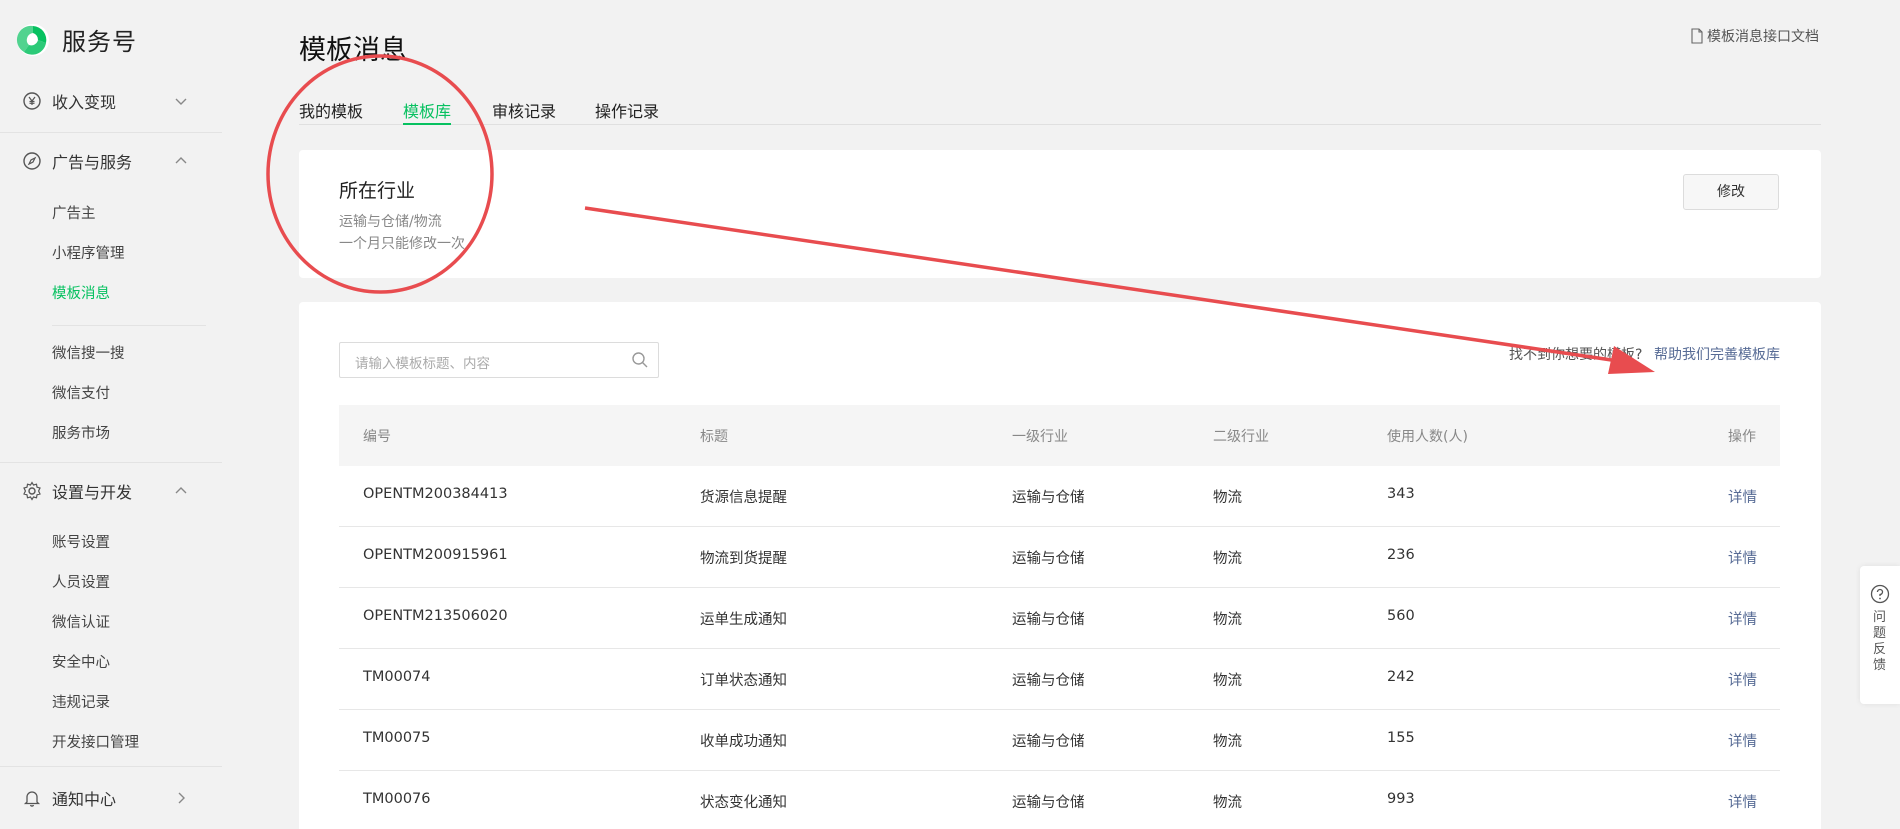 This screenshot has width=1900, height=829. Describe the element at coordinates (1401, 555) in the screenshot. I see `cell-users: 236` at that location.